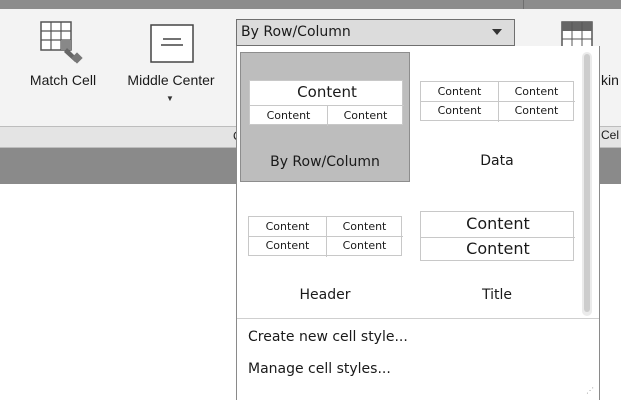 Image resolution: width=621 pixels, height=400 pixels. Describe the element at coordinates (326, 103) in the screenshot. I see `preview-table: Content Content Content` at that location.